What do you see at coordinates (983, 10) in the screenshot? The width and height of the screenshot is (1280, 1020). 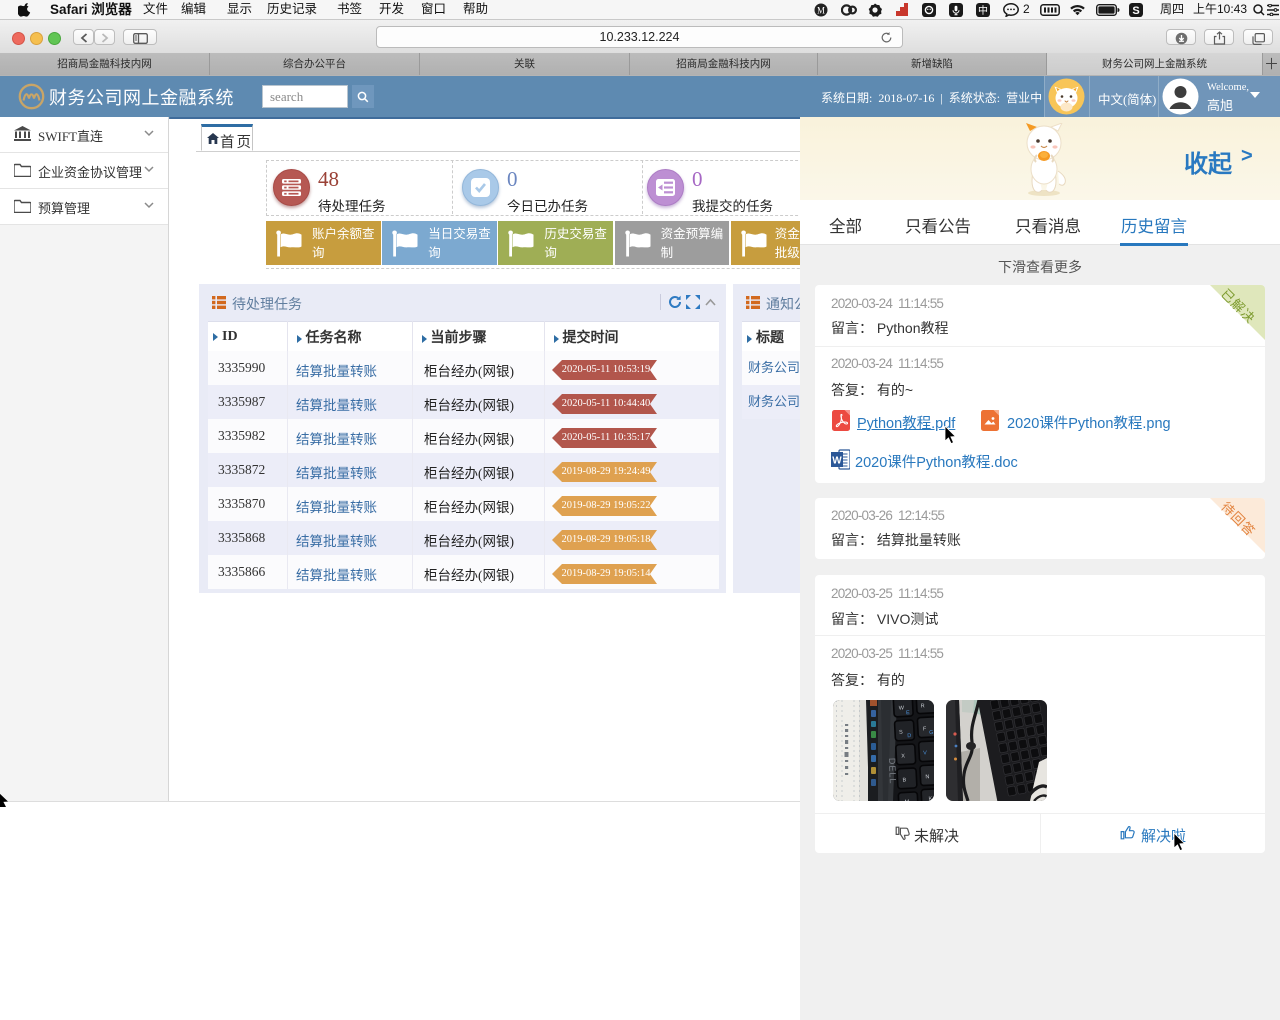 I see `svg-text: 中` at bounding box center [983, 10].